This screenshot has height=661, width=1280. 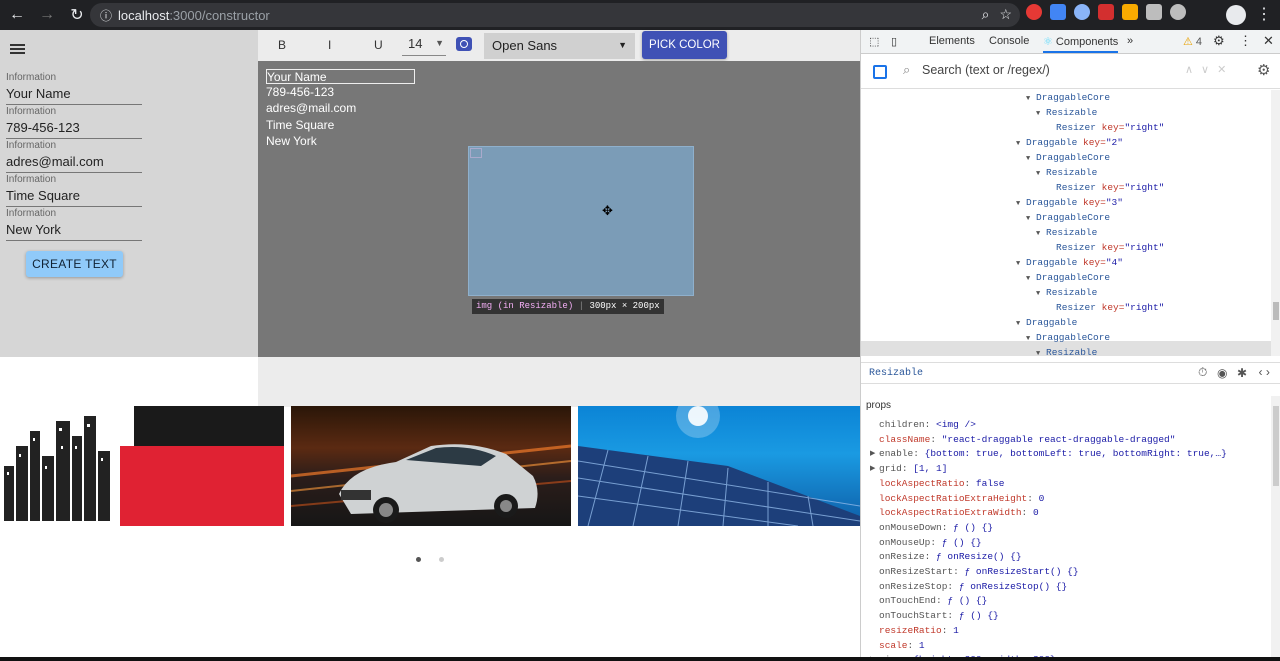 What do you see at coordinates (1219, 41) in the screenshot?
I see `settings-gear-icon: ⚙` at bounding box center [1219, 41].